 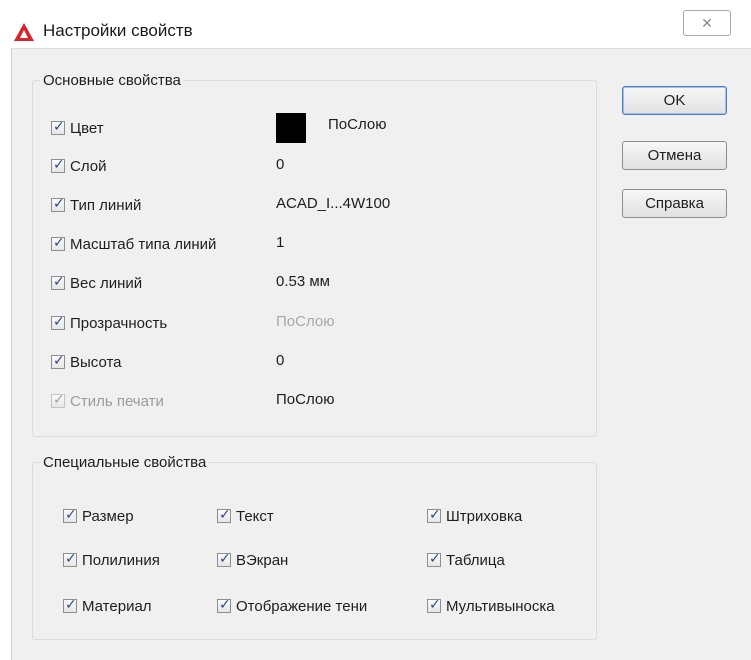 I want to click on checkbox-disabled-checked-icon, so click(x=58, y=399).